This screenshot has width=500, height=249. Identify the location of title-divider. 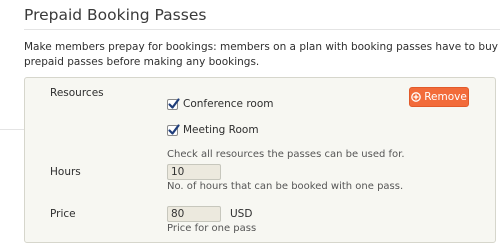
(262, 29).